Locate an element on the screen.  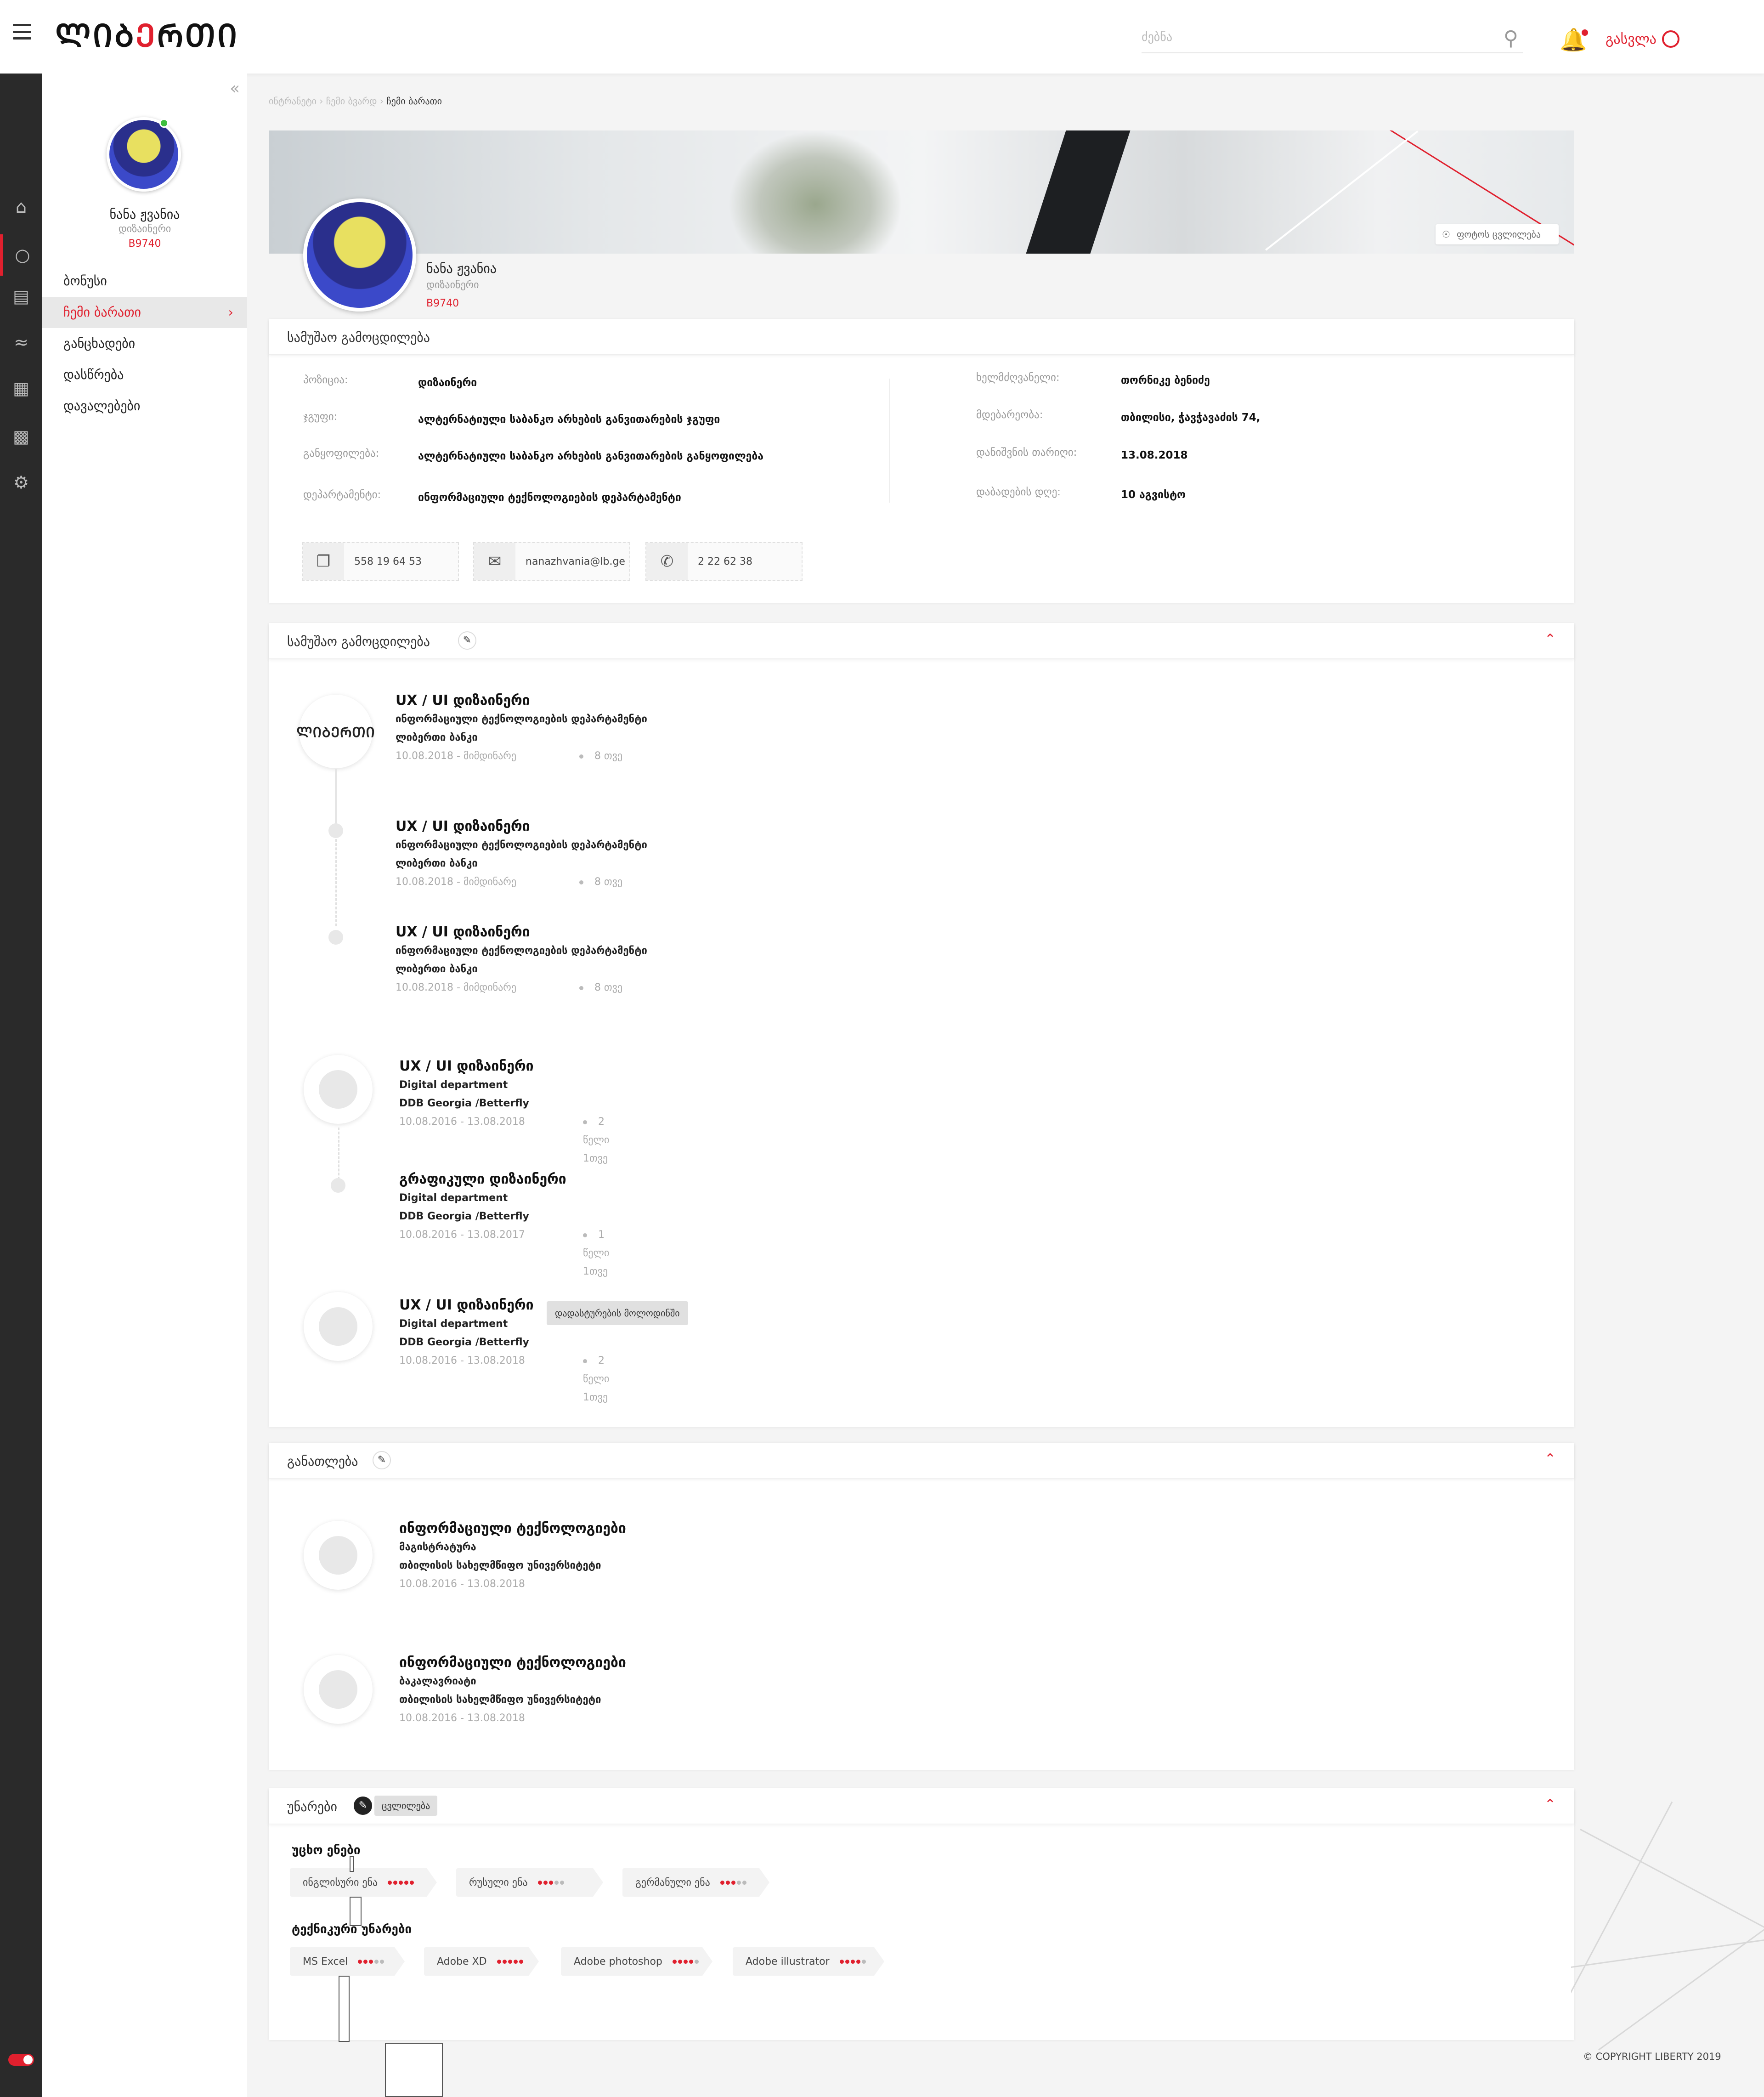
placeholder-box is located at coordinates (356, 1911).